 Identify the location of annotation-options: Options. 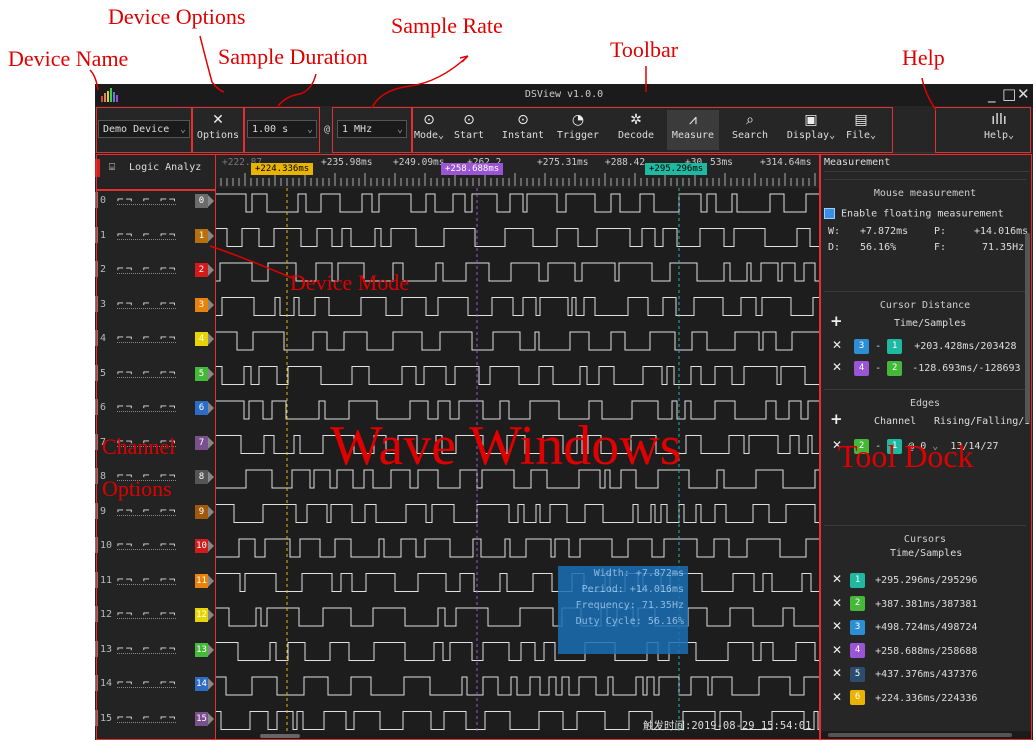
(137, 488).